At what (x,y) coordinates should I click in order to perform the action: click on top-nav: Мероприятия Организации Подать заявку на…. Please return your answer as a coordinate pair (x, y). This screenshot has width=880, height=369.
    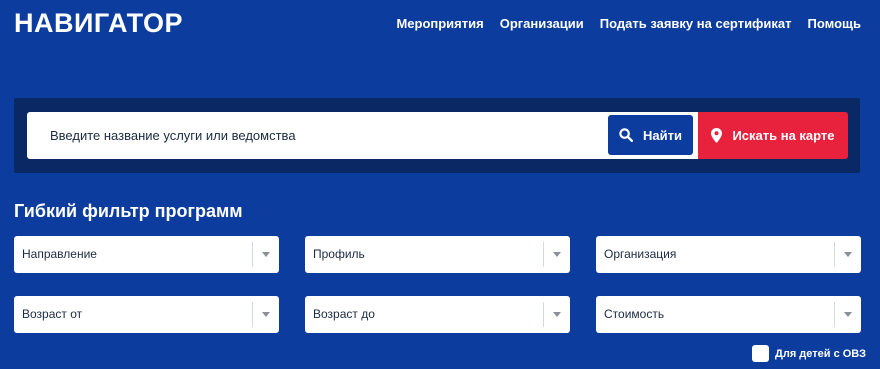
    Looking at the image, I should click on (628, 23).